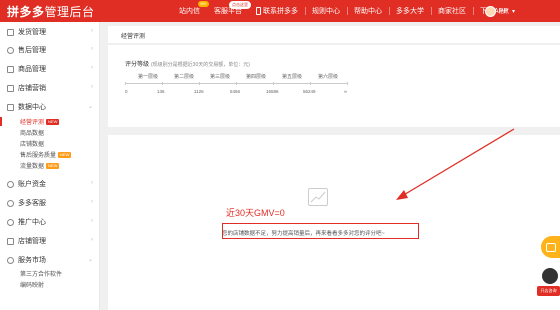 The image size is (560, 310). I want to click on sidebar-item-label: 账户资金, so click(32, 184).